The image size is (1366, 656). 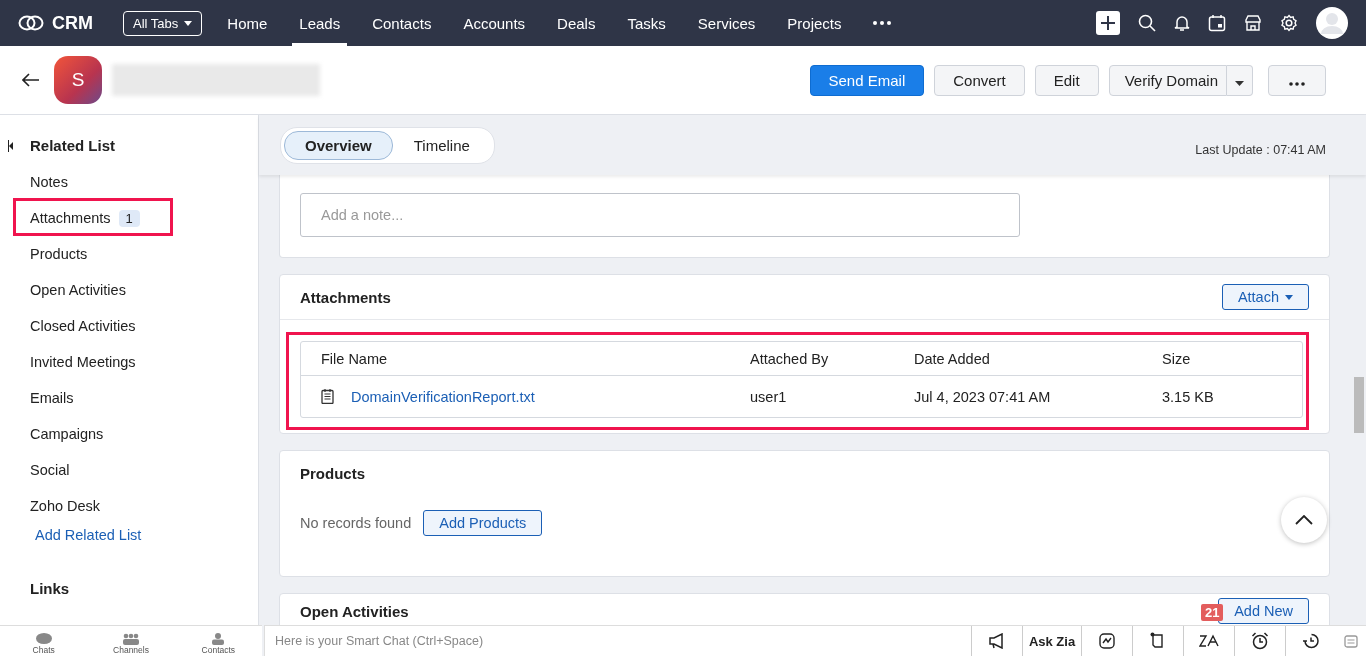 What do you see at coordinates (72, 23) in the screenshot?
I see `app-name: CRM` at bounding box center [72, 23].